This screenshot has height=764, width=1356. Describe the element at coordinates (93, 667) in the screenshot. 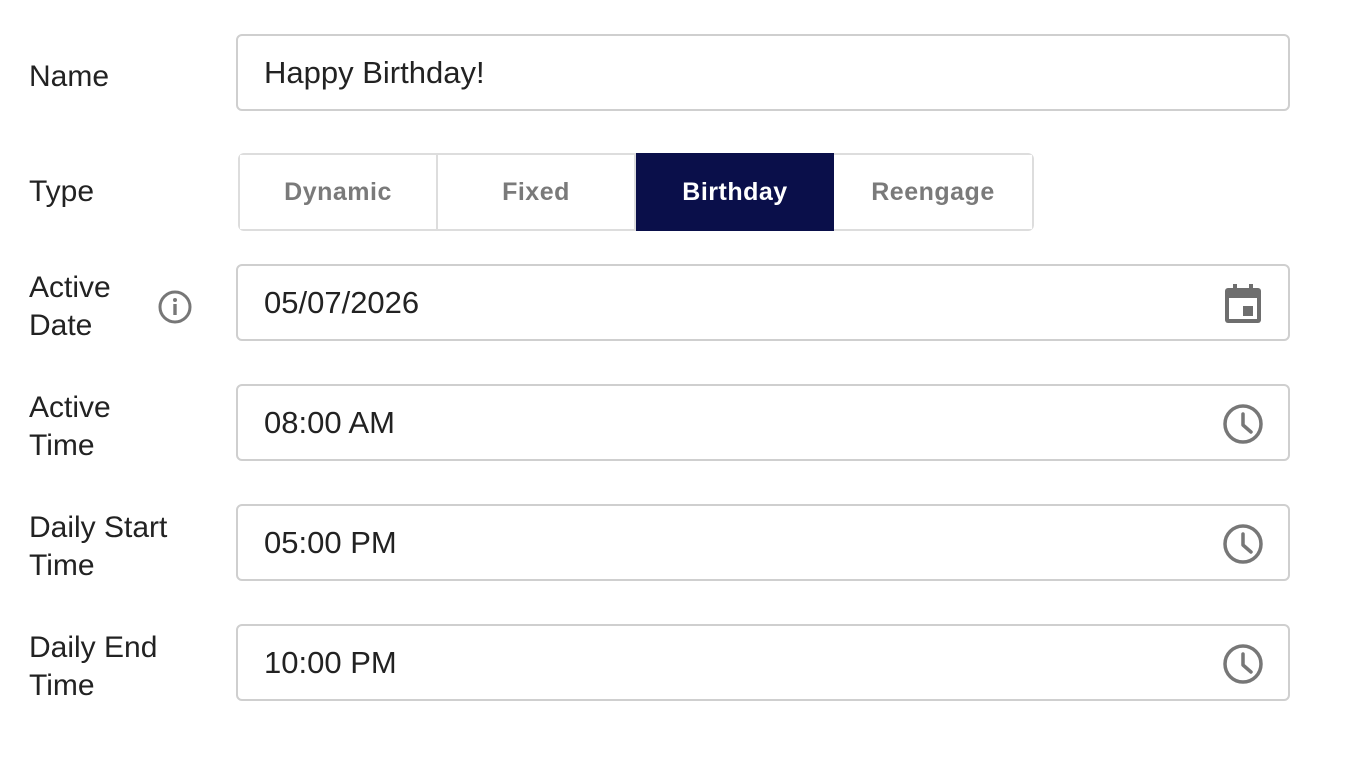

I see `daily-end-time-label: Daily End Time` at that location.